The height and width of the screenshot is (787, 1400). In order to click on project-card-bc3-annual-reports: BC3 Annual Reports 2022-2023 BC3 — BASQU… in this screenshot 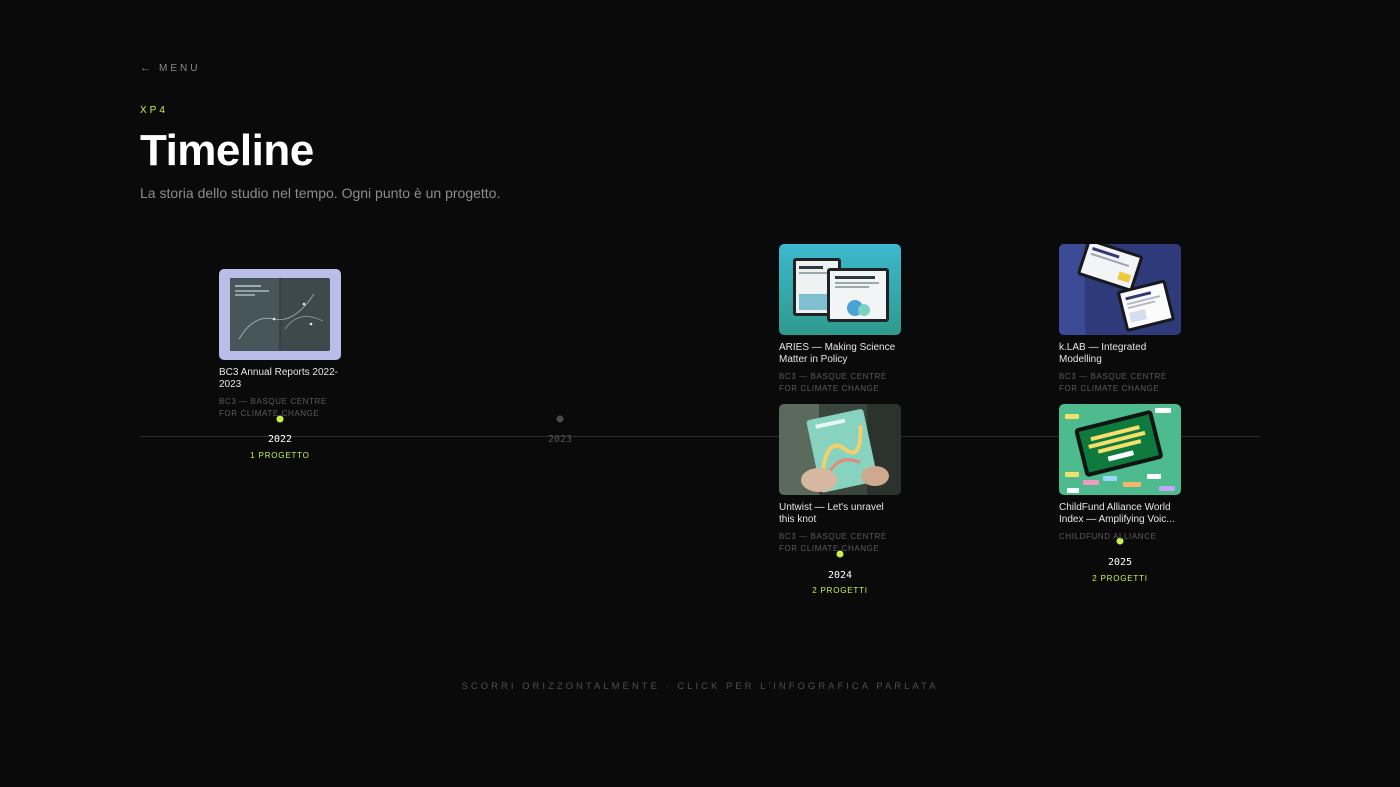, I will do `click(280, 344)`.